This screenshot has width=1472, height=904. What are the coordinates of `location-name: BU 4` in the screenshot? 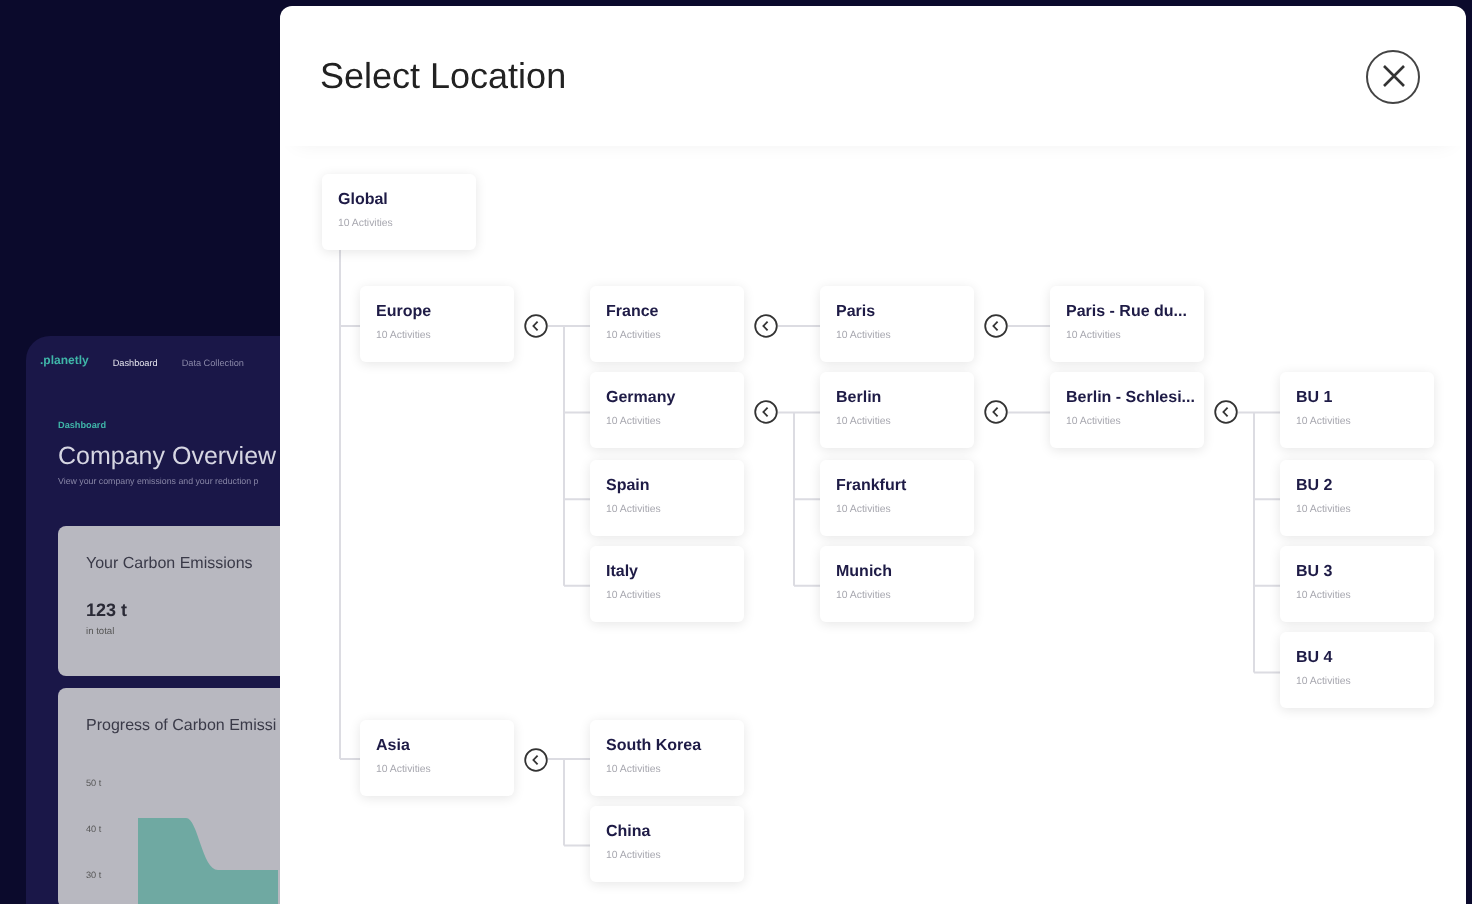 It's located at (1315, 657).